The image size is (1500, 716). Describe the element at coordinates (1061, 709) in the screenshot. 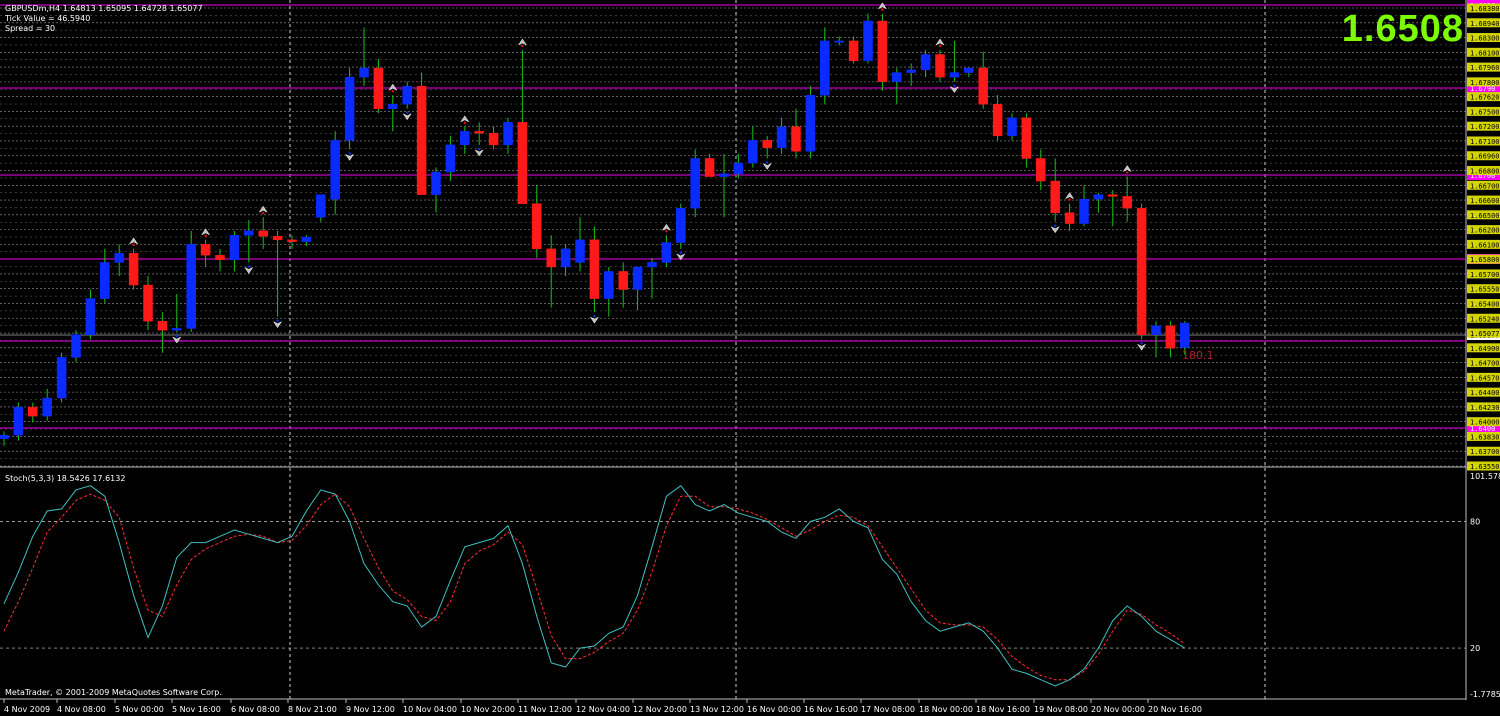

I see `time-axis-label: 19 Nov 08:00` at that location.